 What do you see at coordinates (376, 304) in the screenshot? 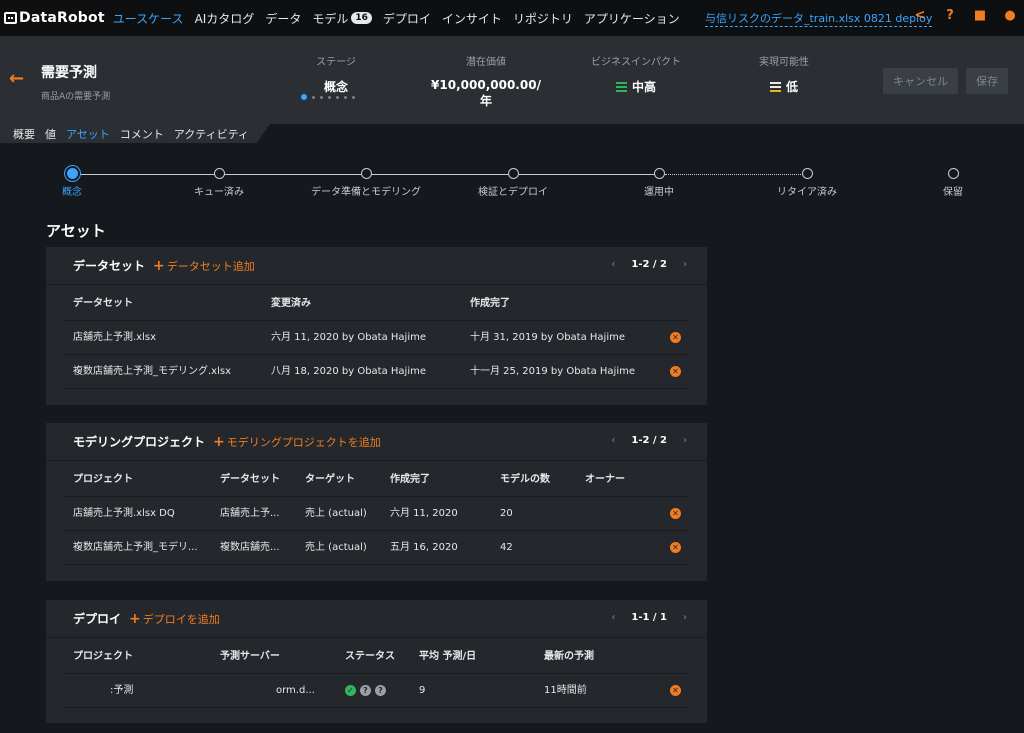
I see `datasets-header-row: データセット 変更済み 作成完了` at bounding box center [376, 304].